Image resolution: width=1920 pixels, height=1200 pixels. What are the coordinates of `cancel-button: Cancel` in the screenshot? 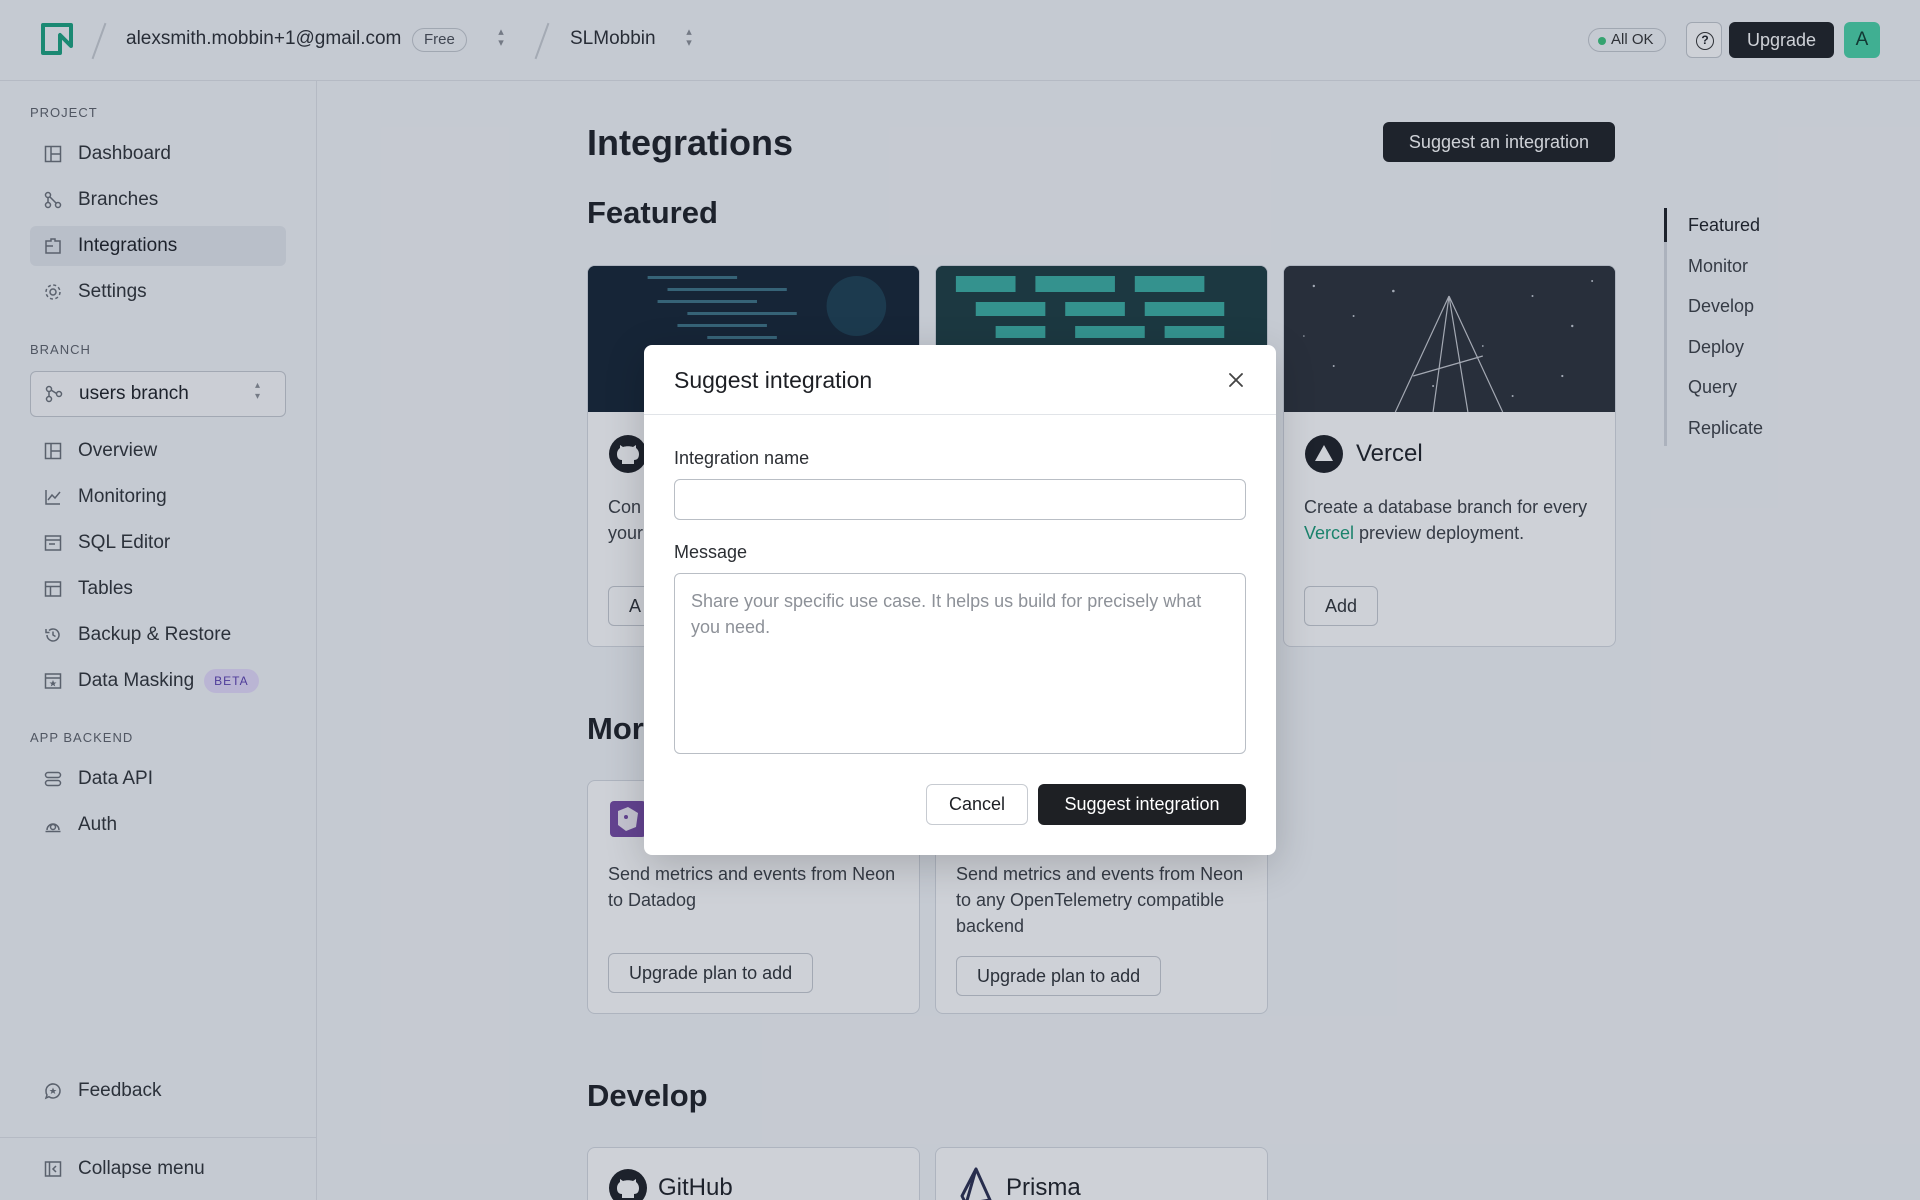 It's located at (977, 804).